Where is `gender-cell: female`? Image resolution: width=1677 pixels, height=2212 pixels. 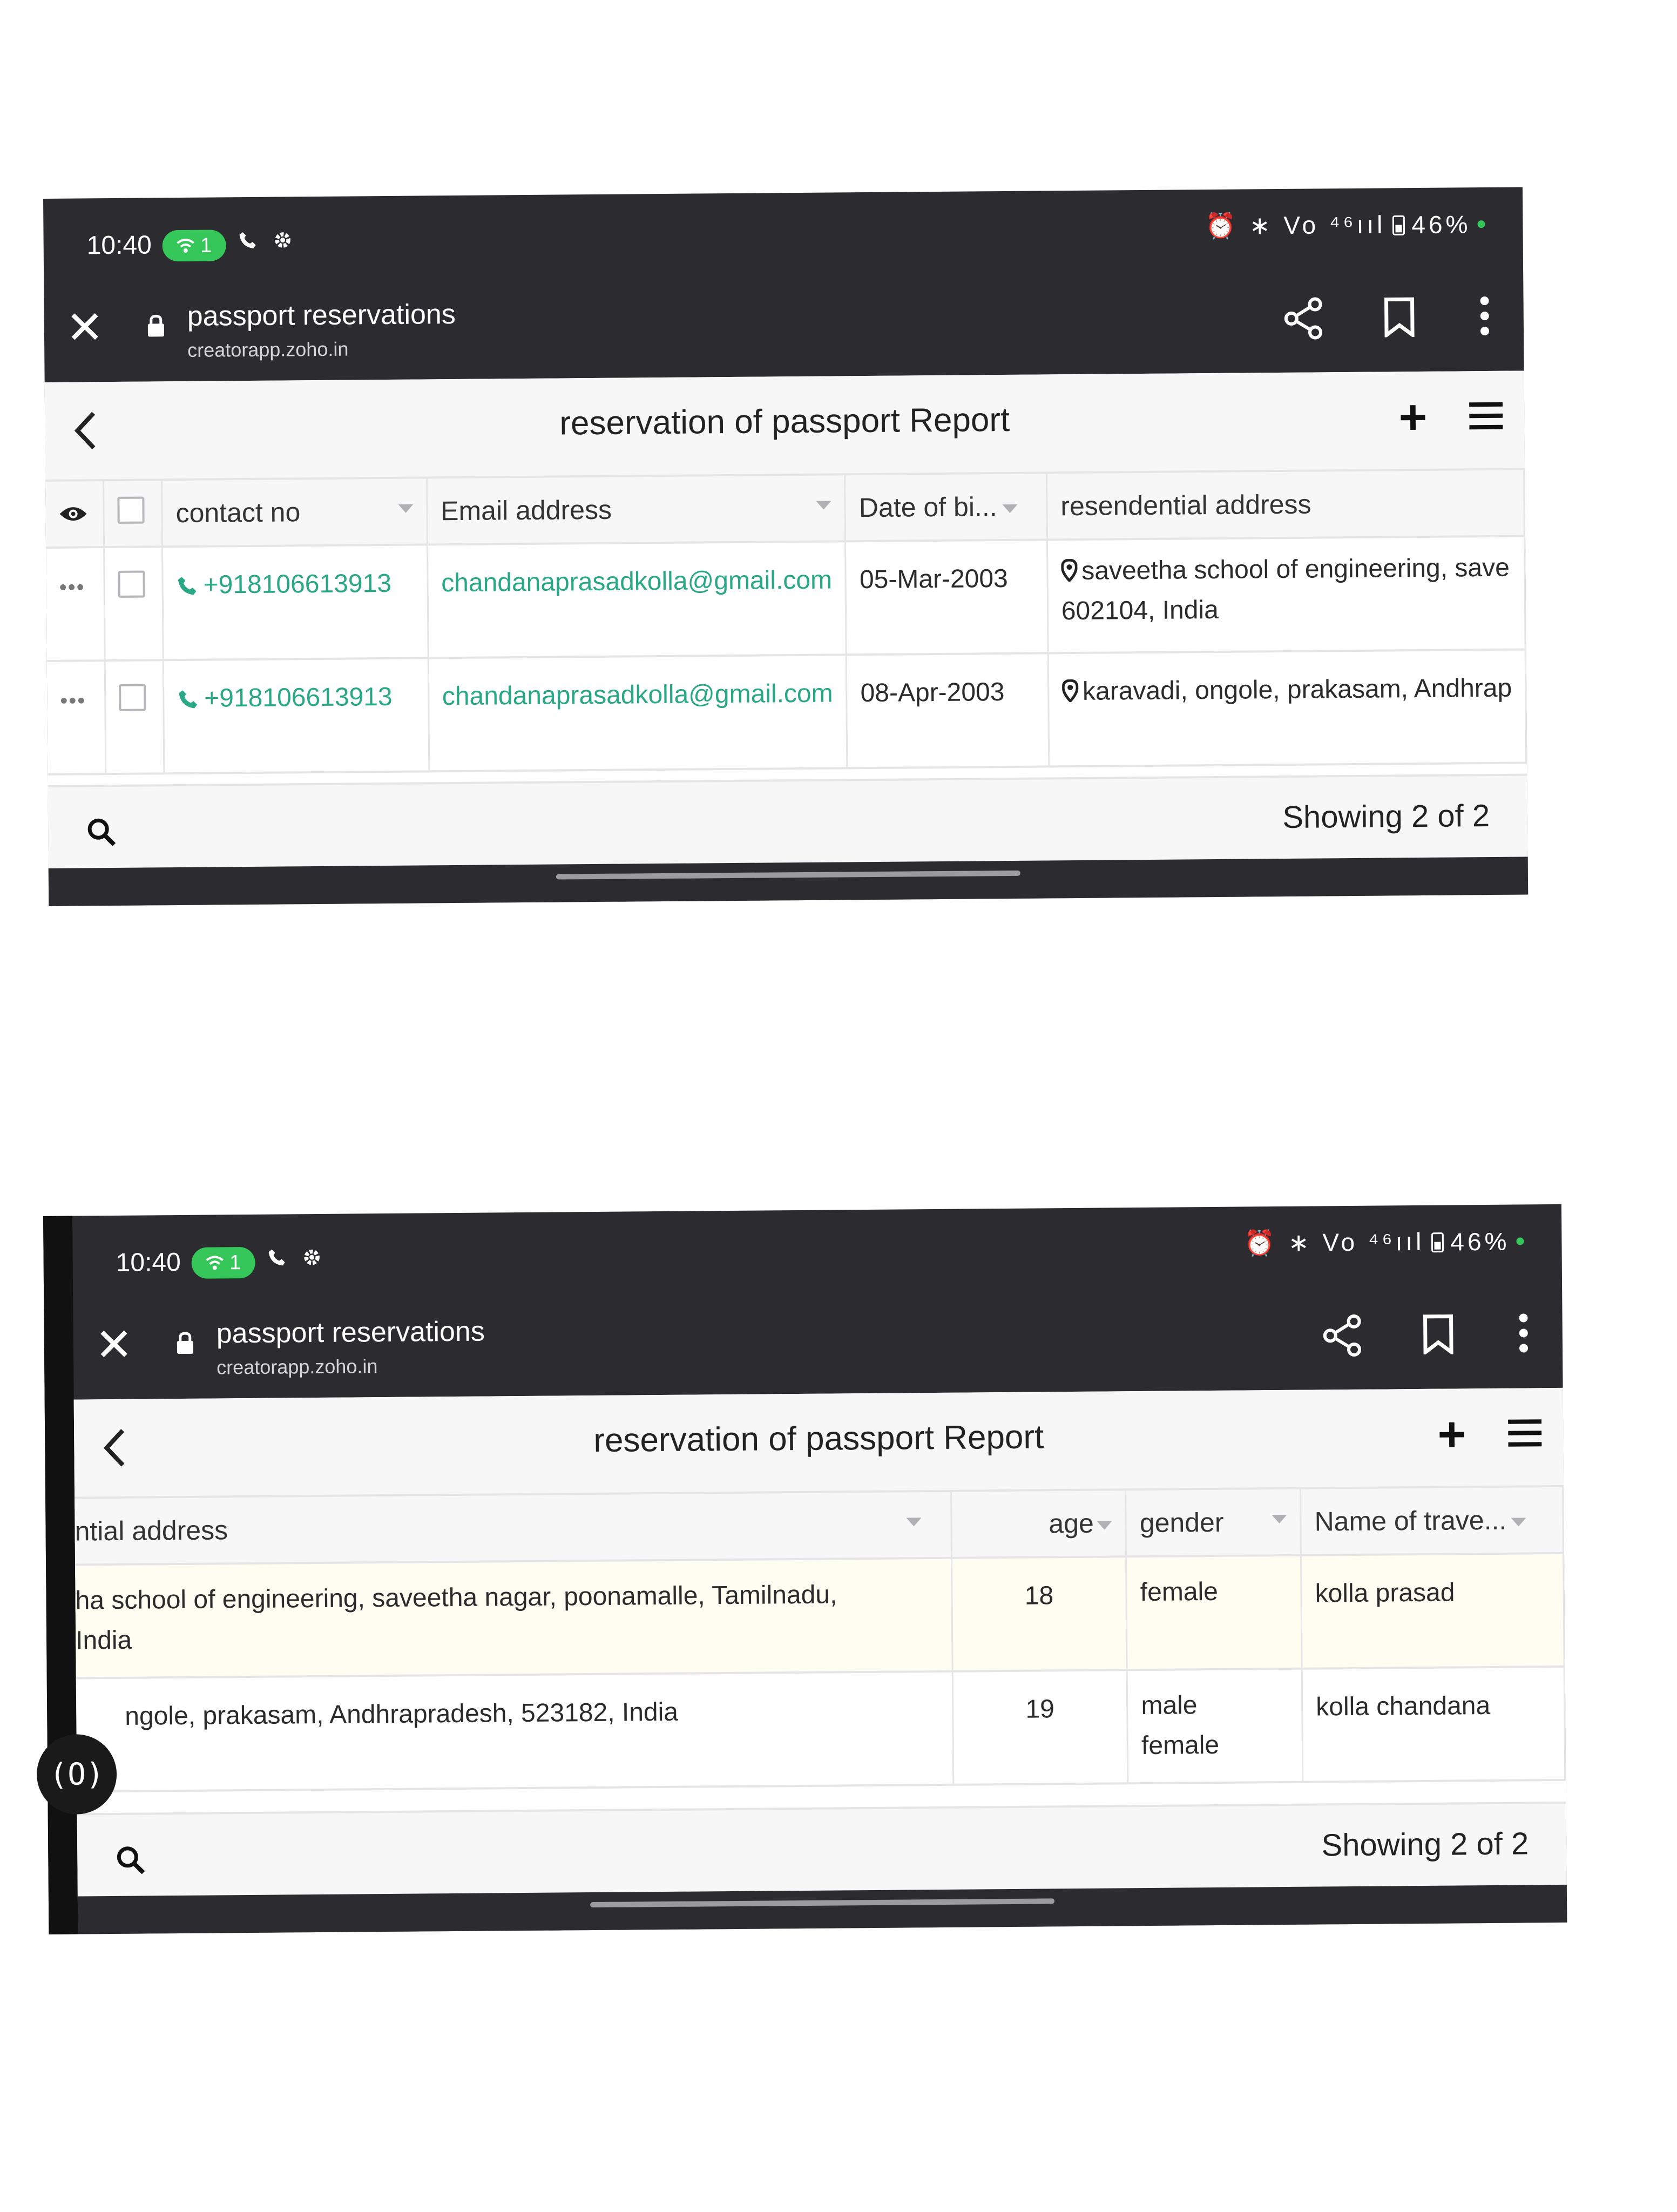
gender-cell: female is located at coordinates (1214, 1612).